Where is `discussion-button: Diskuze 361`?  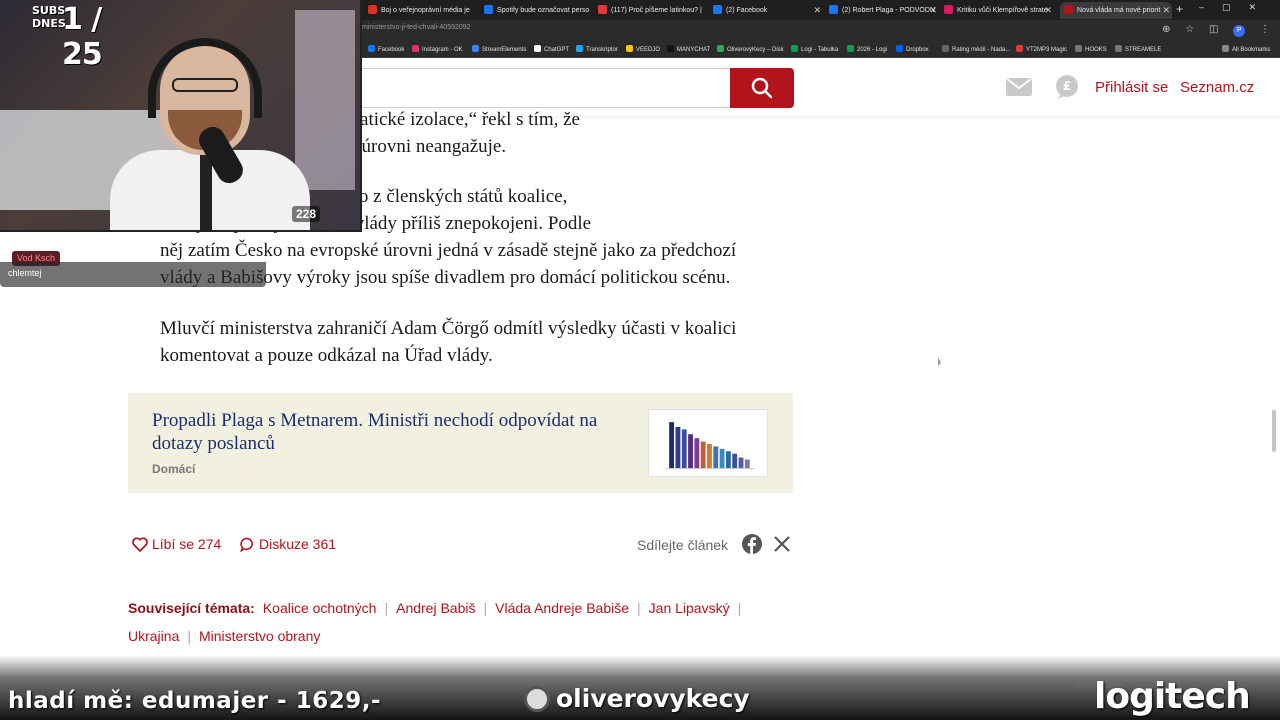 discussion-button: Diskuze 361 is located at coordinates (288, 544).